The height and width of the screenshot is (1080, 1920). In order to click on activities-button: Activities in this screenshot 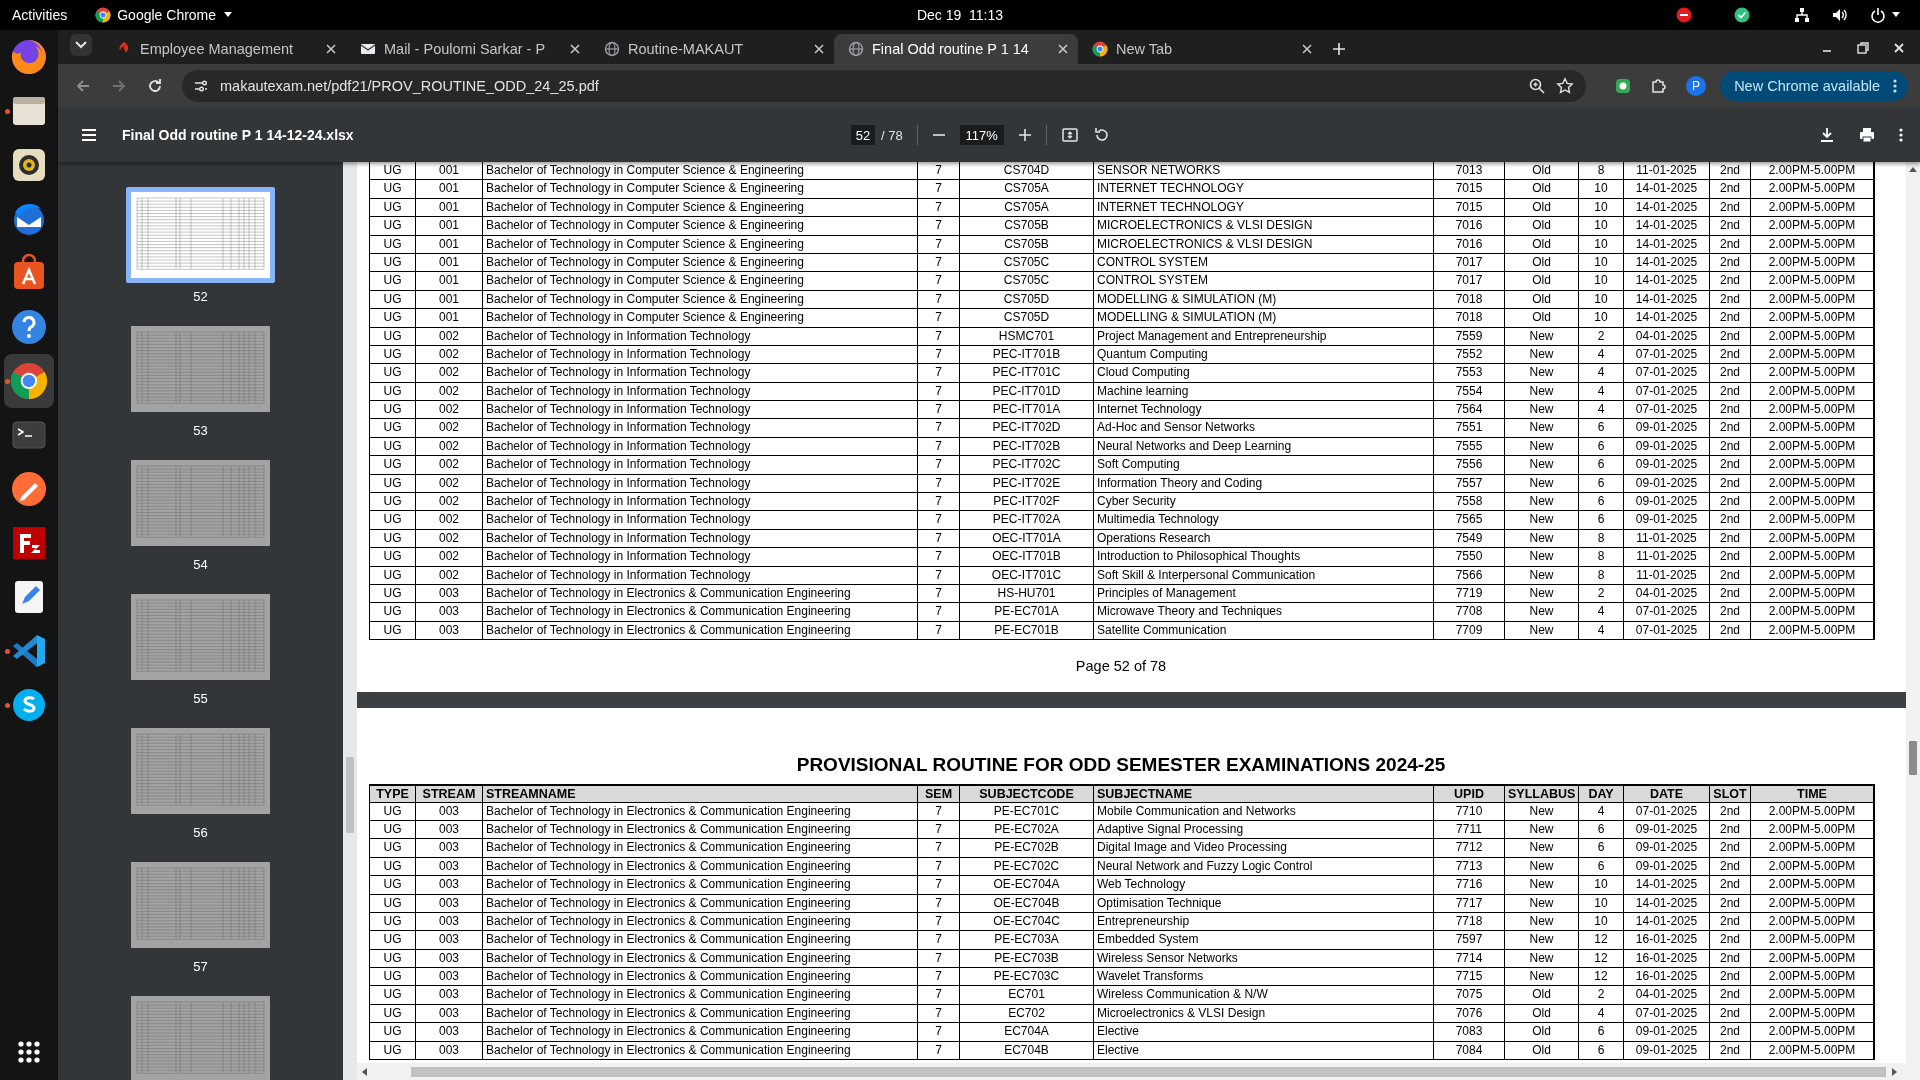, I will do `click(40, 15)`.